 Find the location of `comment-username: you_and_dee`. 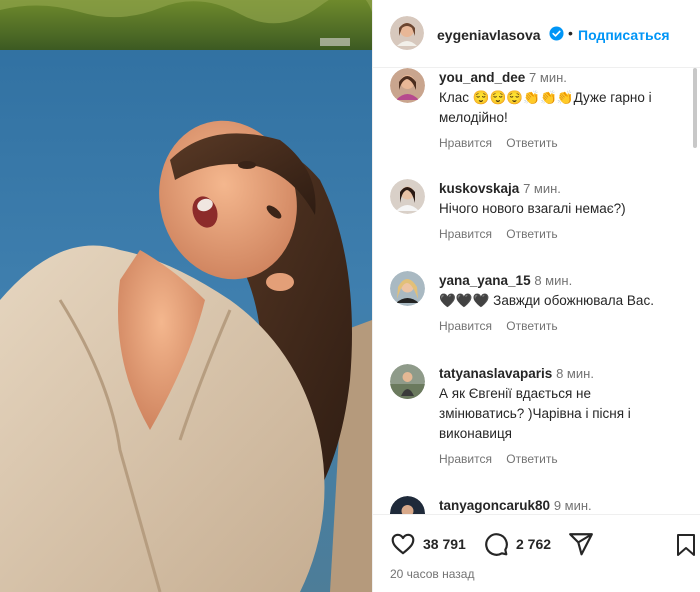

comment-username: you_and_dee is located at coordinates (482, 77).